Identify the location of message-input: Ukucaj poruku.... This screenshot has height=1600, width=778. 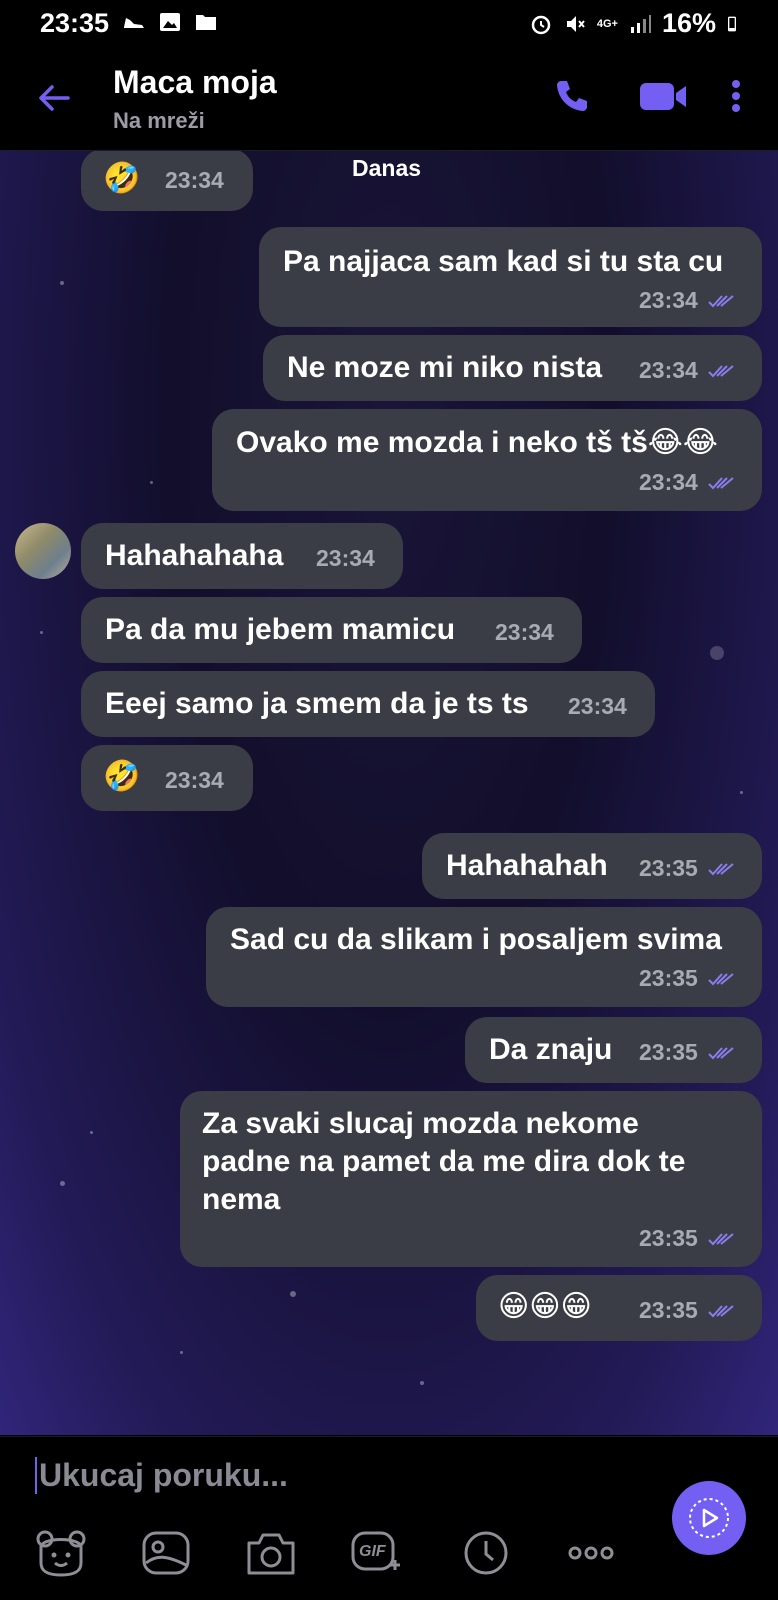
(161, 1475).